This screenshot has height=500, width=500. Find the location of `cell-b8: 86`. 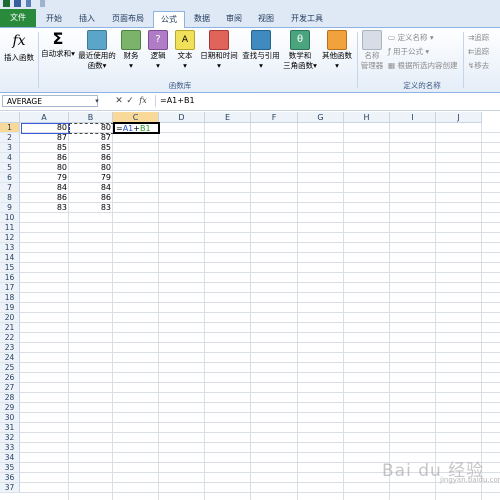

cell-b8: 86 is located at coordinates (91, 198).